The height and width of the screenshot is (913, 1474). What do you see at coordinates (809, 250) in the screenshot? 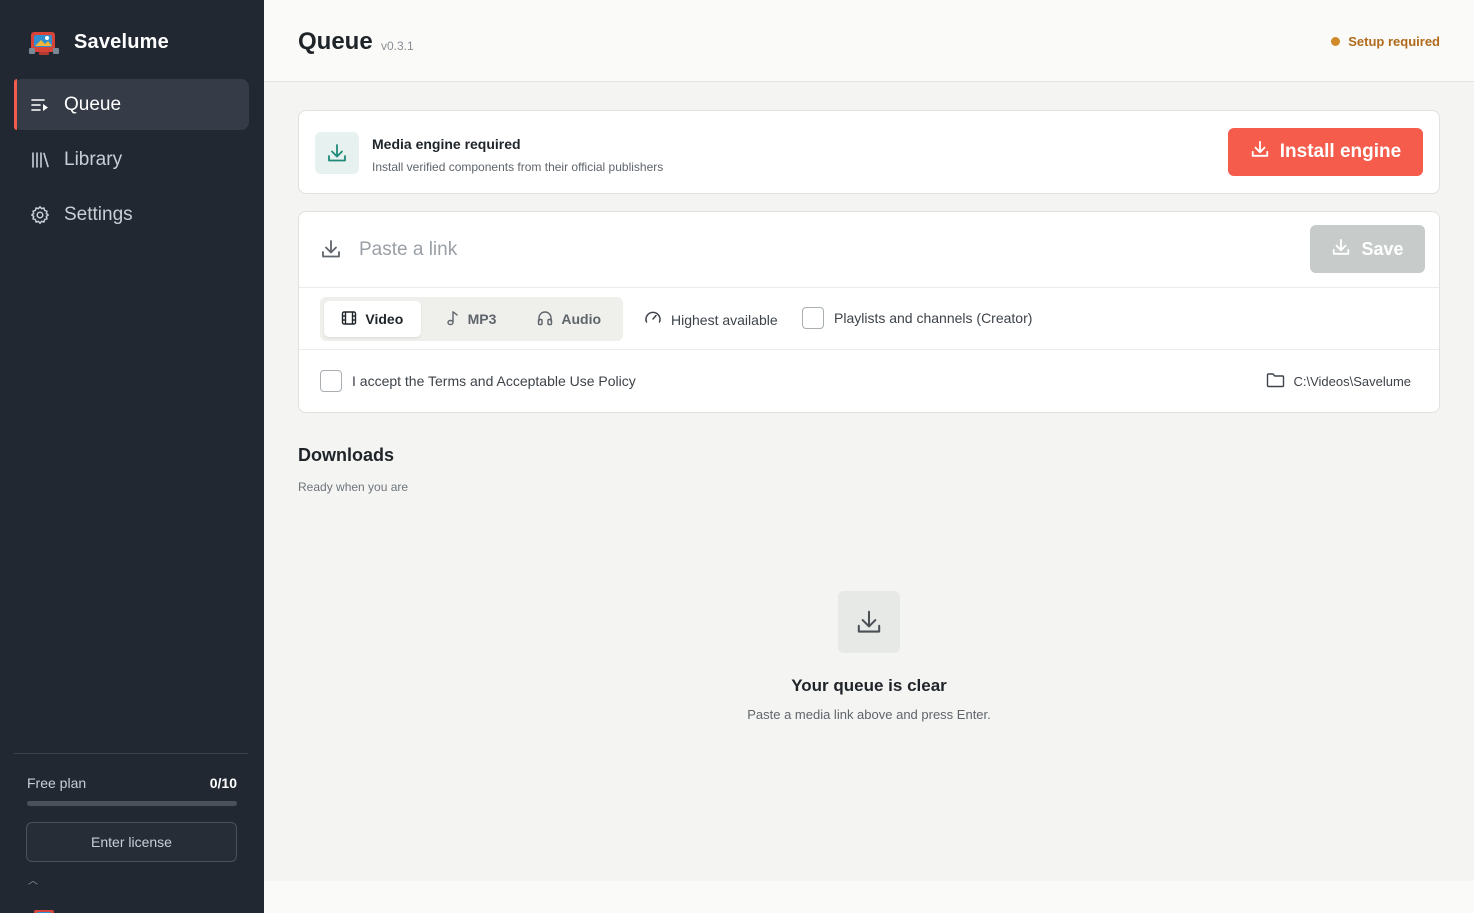
I see `link-input` at bounding box center [809, 250].